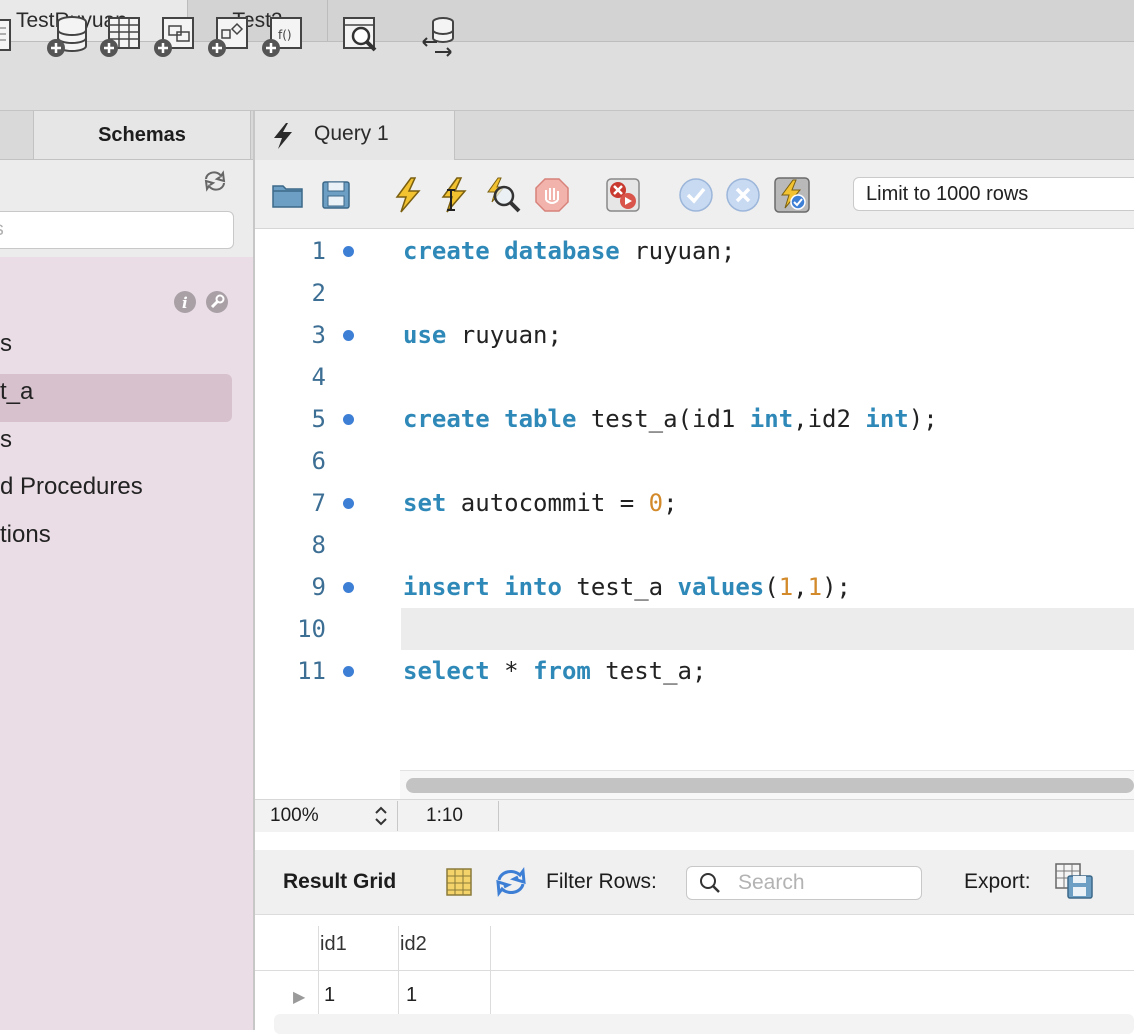 The width and height of the screenshot is (1134, 1034). What do you see at coordinates (318, 587) in the screenshot?
I see `line-number: 9` at bounding box center [318, 587].